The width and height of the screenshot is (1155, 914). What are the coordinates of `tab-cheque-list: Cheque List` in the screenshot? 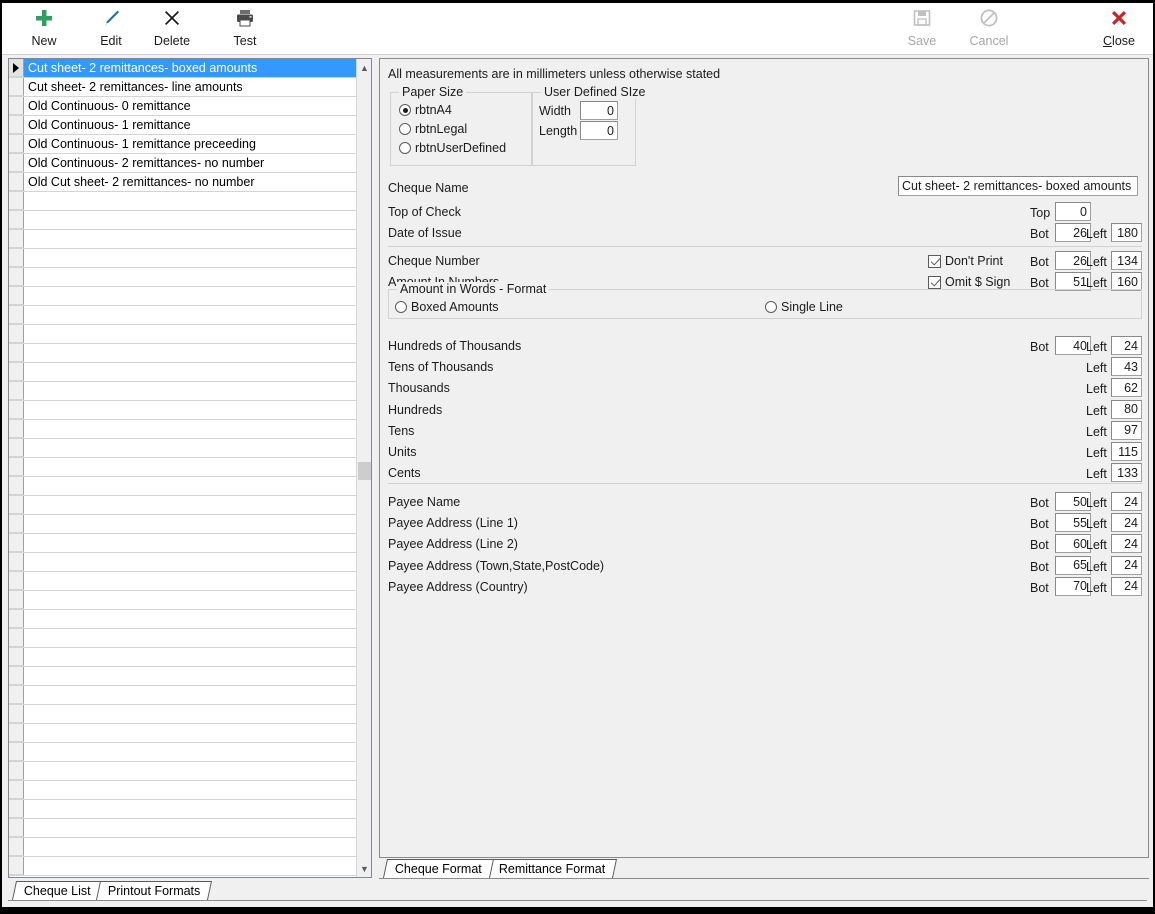 It's located at (57, 890).